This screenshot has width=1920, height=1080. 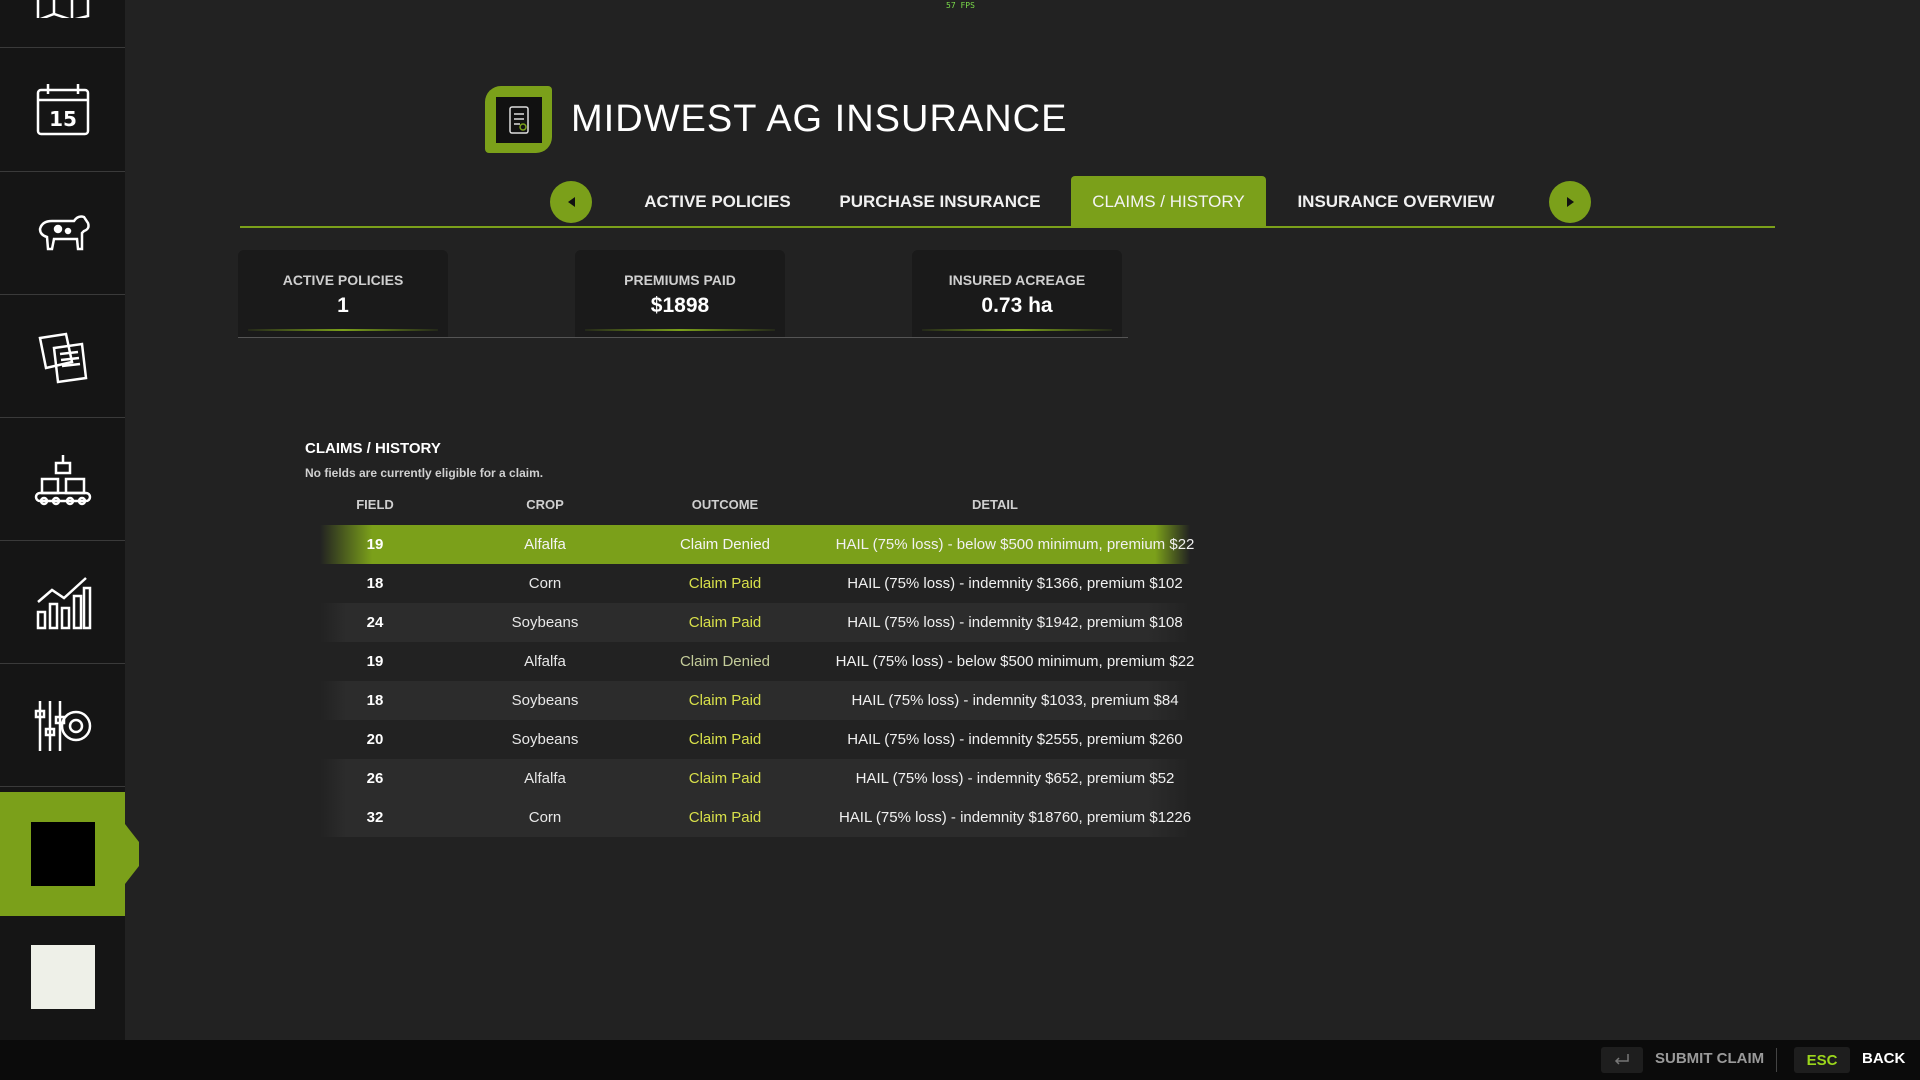 I want to click on esc-key: ESC, so click(x=1822, y=1060).